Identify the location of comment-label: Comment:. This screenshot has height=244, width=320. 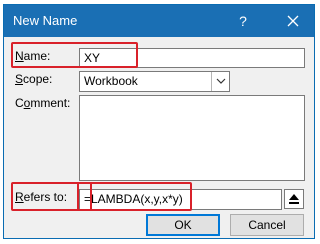
(43, 103).